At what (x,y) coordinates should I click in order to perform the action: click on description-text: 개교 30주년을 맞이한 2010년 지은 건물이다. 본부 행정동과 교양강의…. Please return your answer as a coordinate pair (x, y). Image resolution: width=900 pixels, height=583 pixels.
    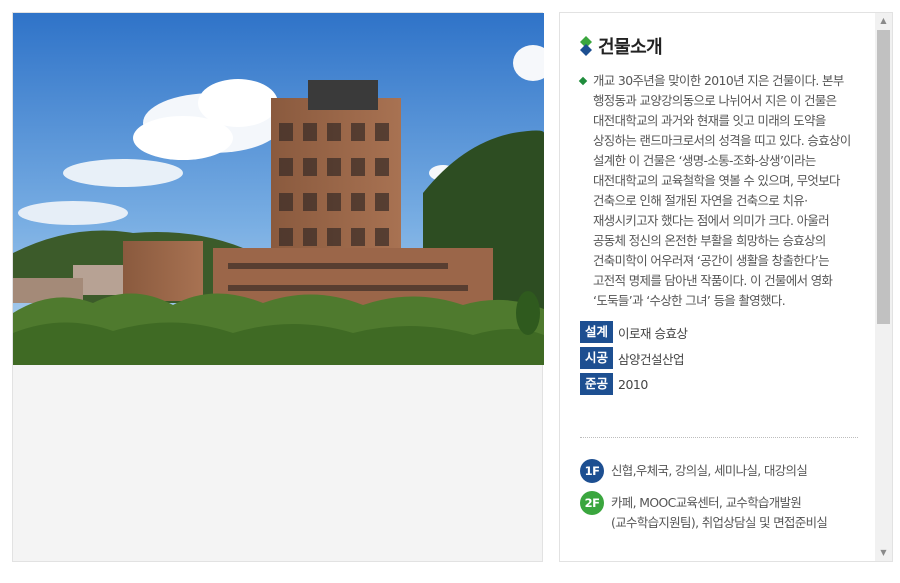
    Looking at the image, I should click on (722, 190).